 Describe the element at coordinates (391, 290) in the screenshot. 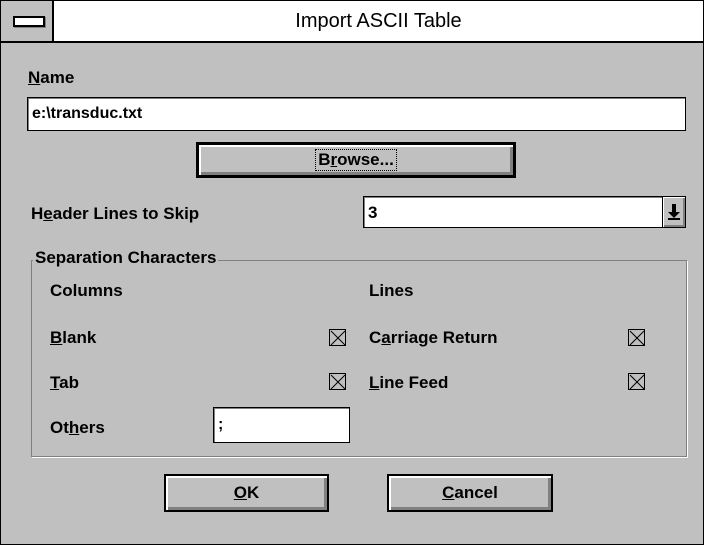

I see `lines-heading: Lines` at that location.